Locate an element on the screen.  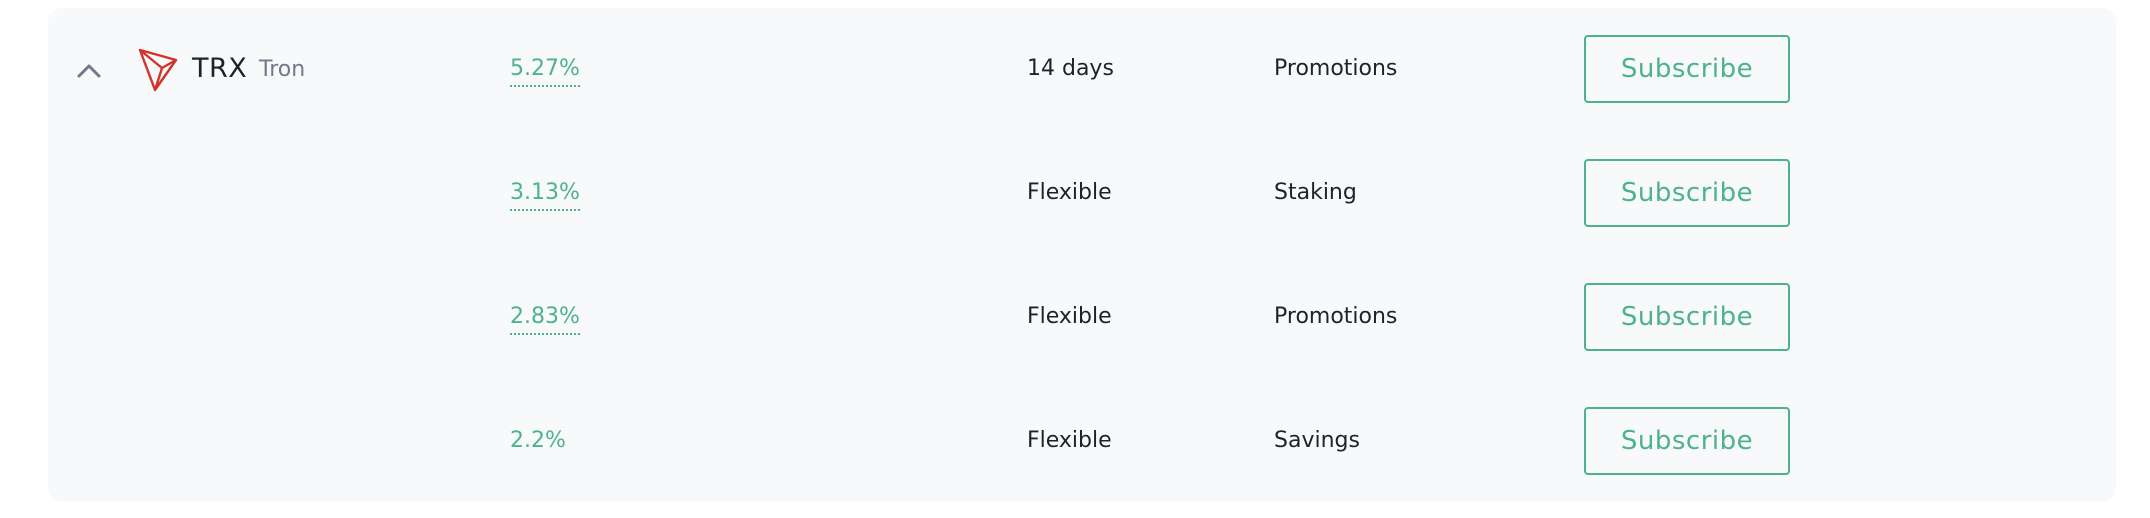
product-type: Staking is located at coordinates (1315, 192).